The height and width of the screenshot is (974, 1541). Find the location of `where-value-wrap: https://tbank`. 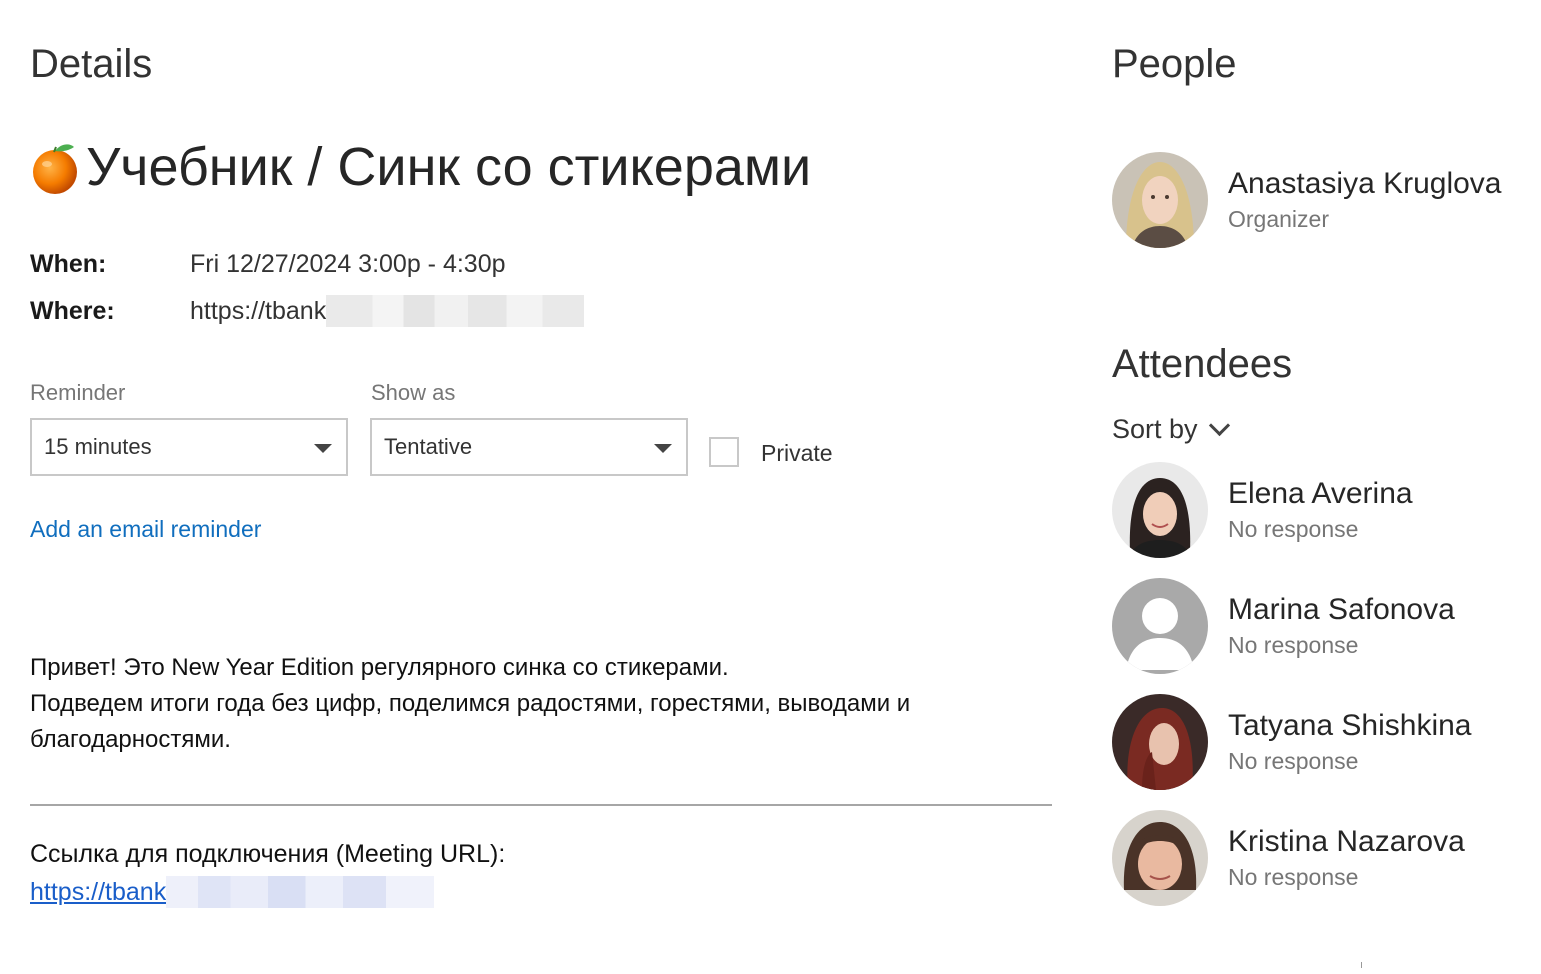

where-value-wrap: https://tbank is located at coordinates (387, 311).